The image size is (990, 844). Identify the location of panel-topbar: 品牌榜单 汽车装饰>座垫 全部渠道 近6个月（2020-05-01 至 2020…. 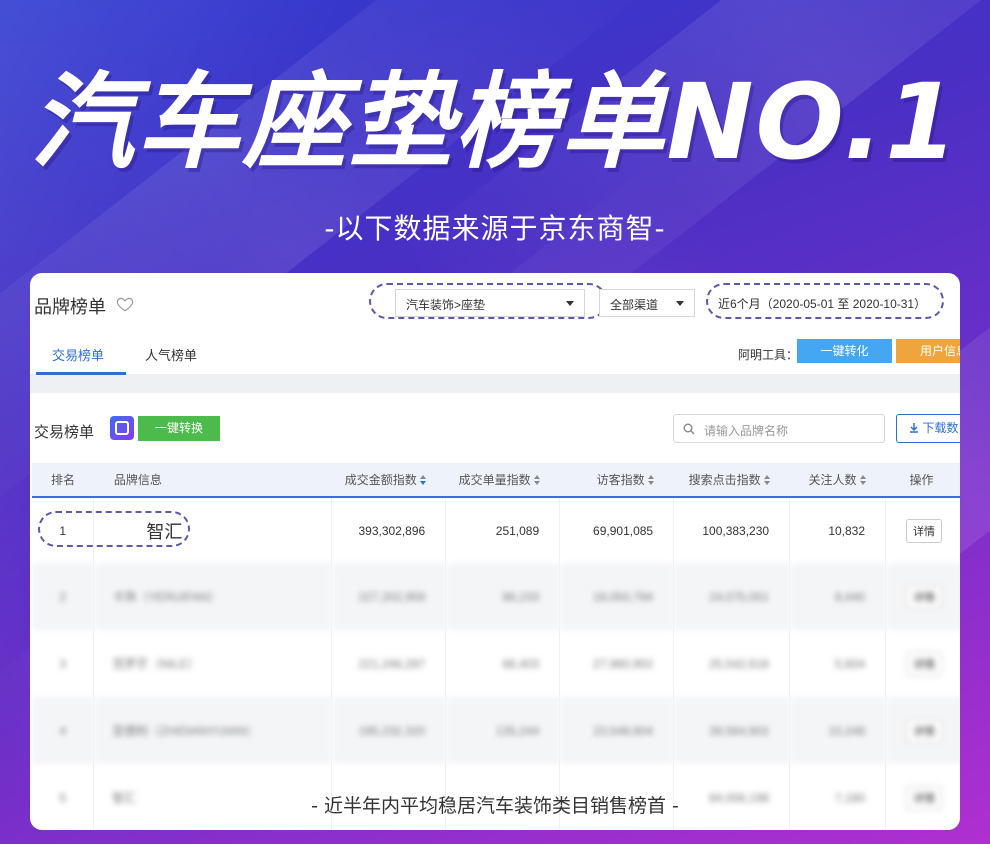
(495, 303).